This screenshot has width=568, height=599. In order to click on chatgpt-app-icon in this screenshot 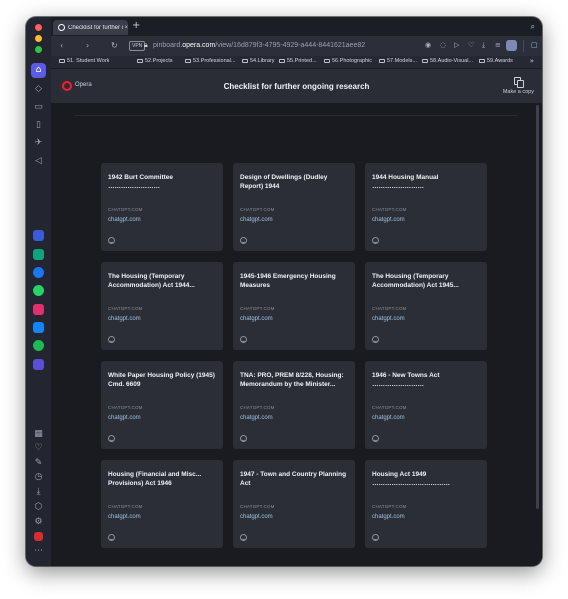, I will do `click(38, 254)`.